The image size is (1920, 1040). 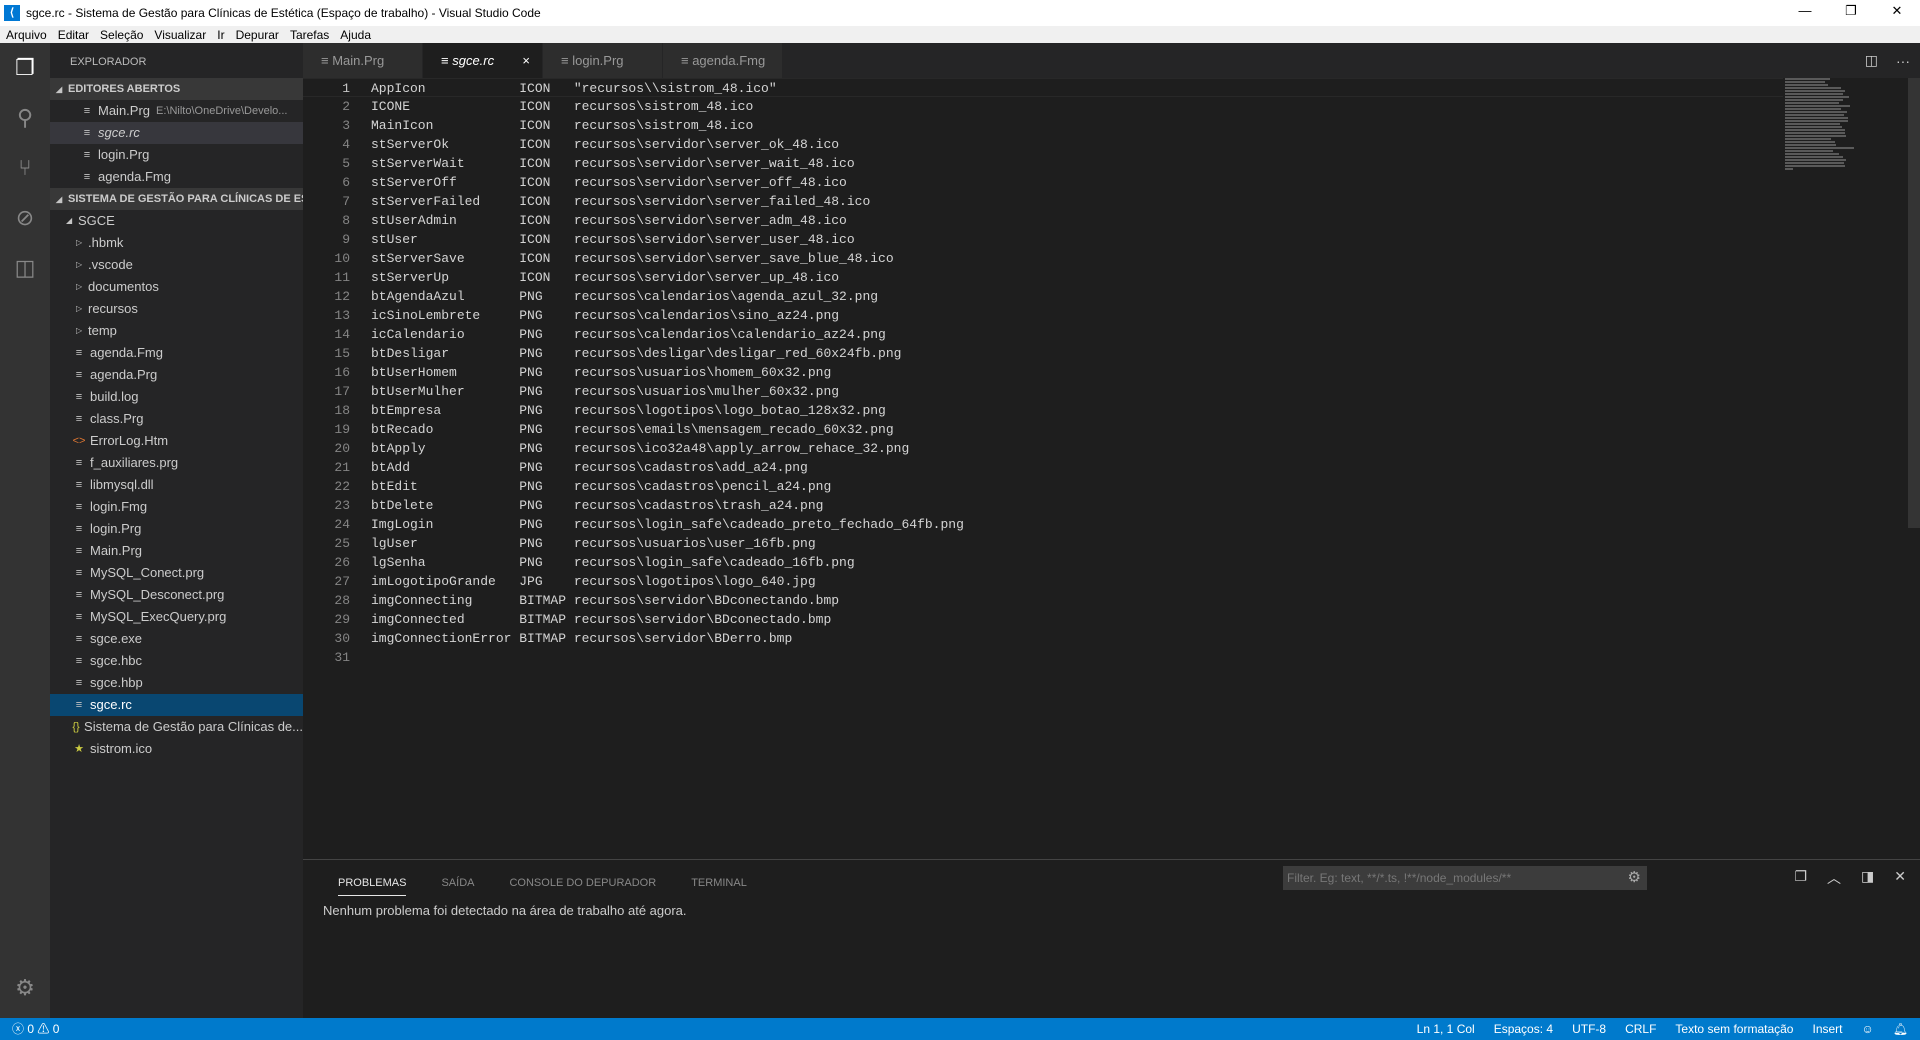 I want to click on close-panel-icon: ✕, so click(x=1900, y=878).